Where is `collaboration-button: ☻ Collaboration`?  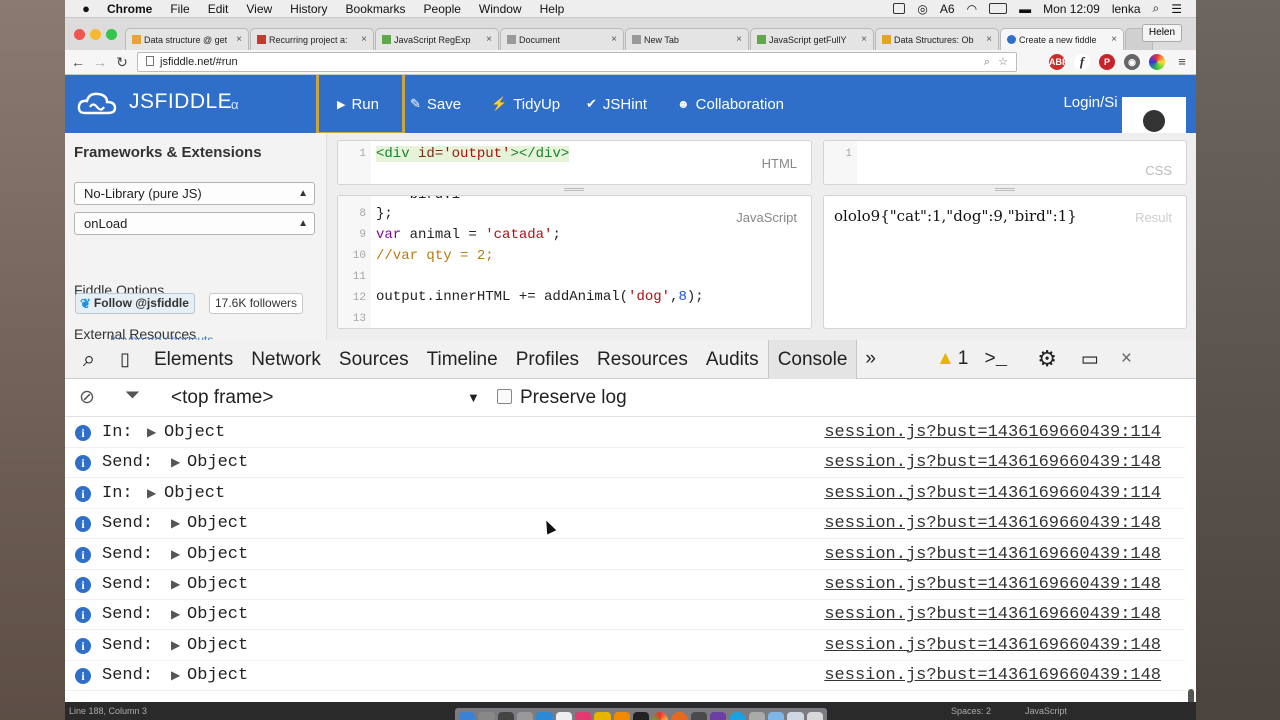 collaboration-button: ☻ Collaboration is located at coordinates (730, 104).